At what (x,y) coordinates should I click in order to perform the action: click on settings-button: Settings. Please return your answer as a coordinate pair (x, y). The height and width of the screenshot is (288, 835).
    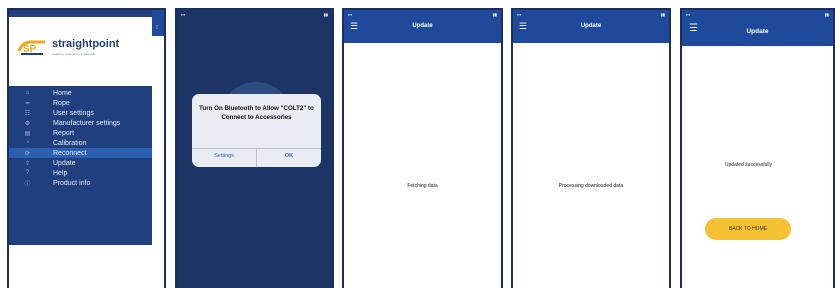
    Looking at the image, I should click on (224, 156).